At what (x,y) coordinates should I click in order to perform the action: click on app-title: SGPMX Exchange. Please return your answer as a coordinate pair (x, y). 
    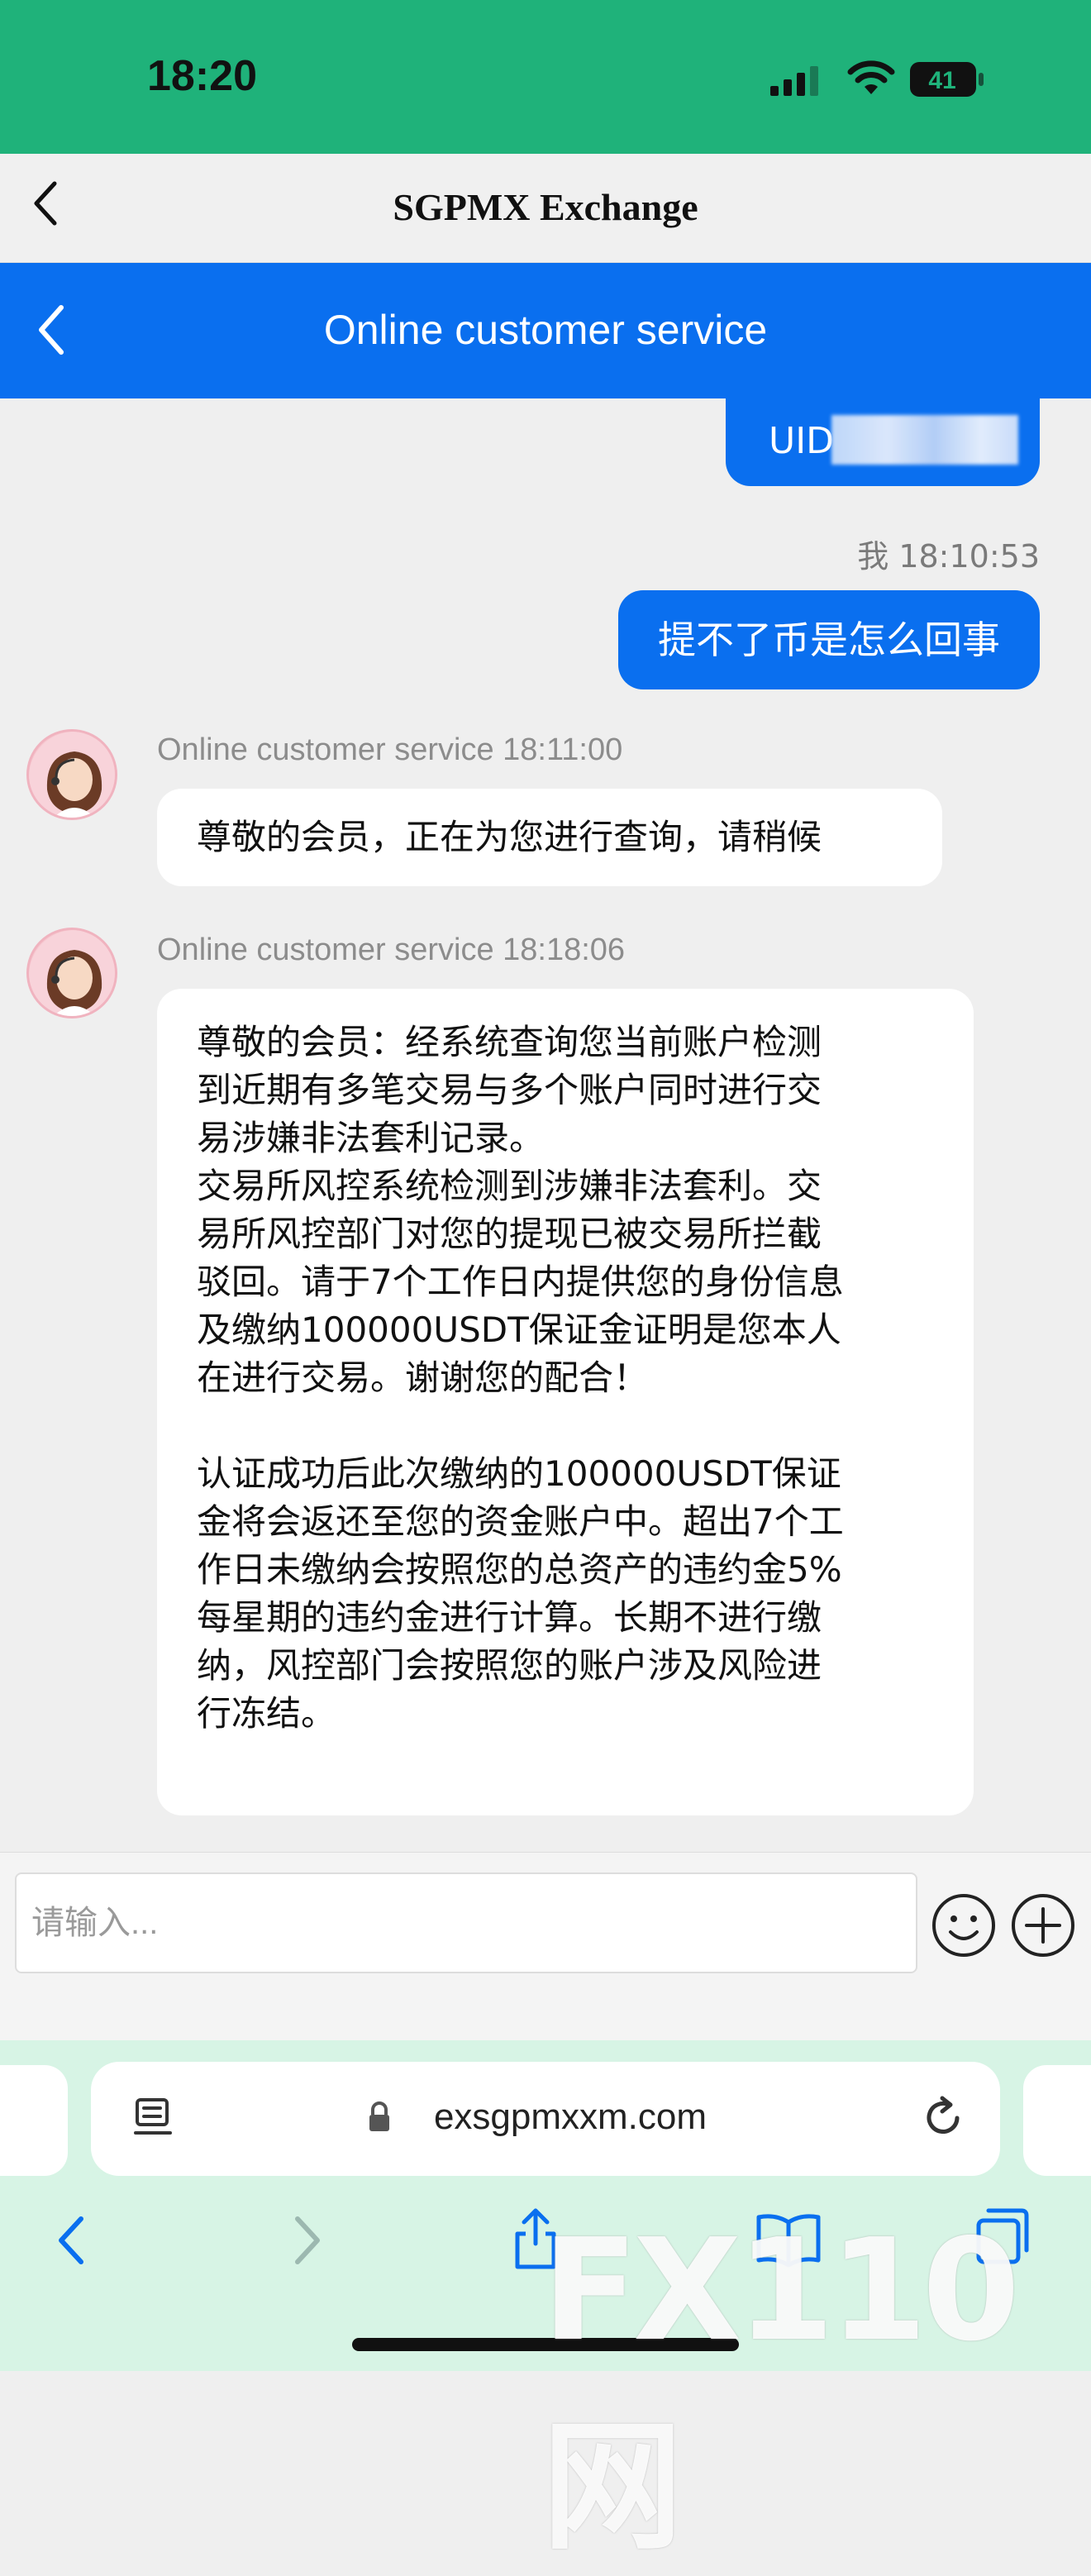
    Looking at the image, I should click on (545, 207).